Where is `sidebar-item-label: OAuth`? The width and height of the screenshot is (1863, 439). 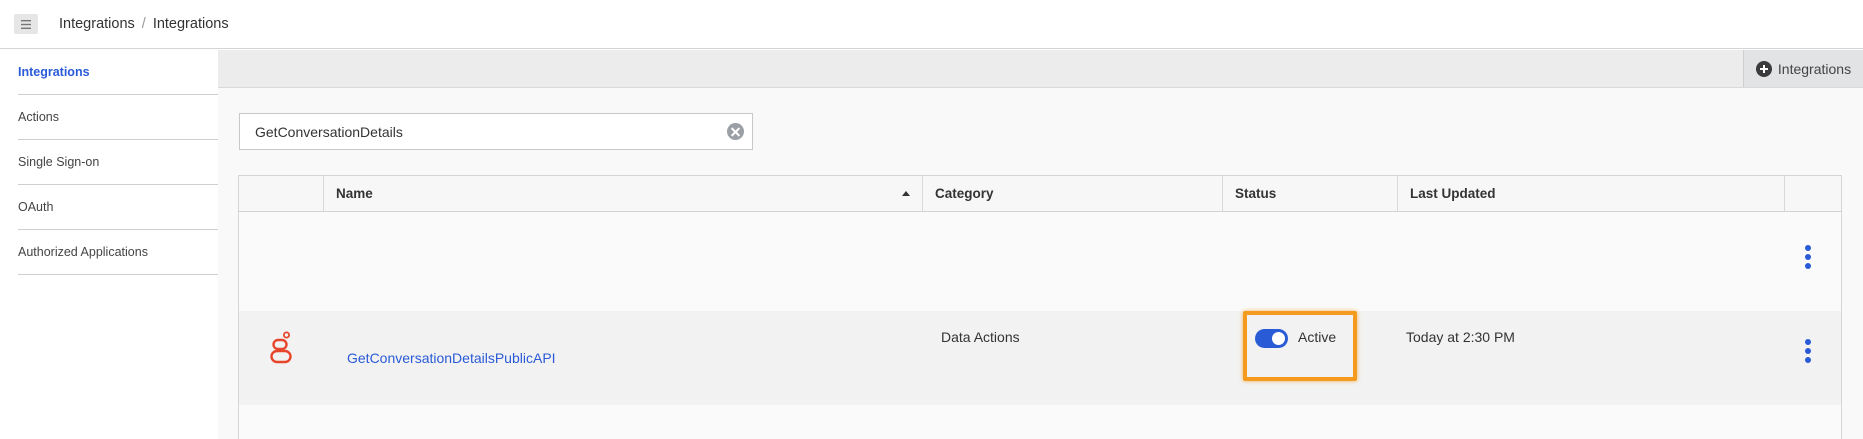 sidebar-item-label: OAuth is located at coordinates (36, 207).